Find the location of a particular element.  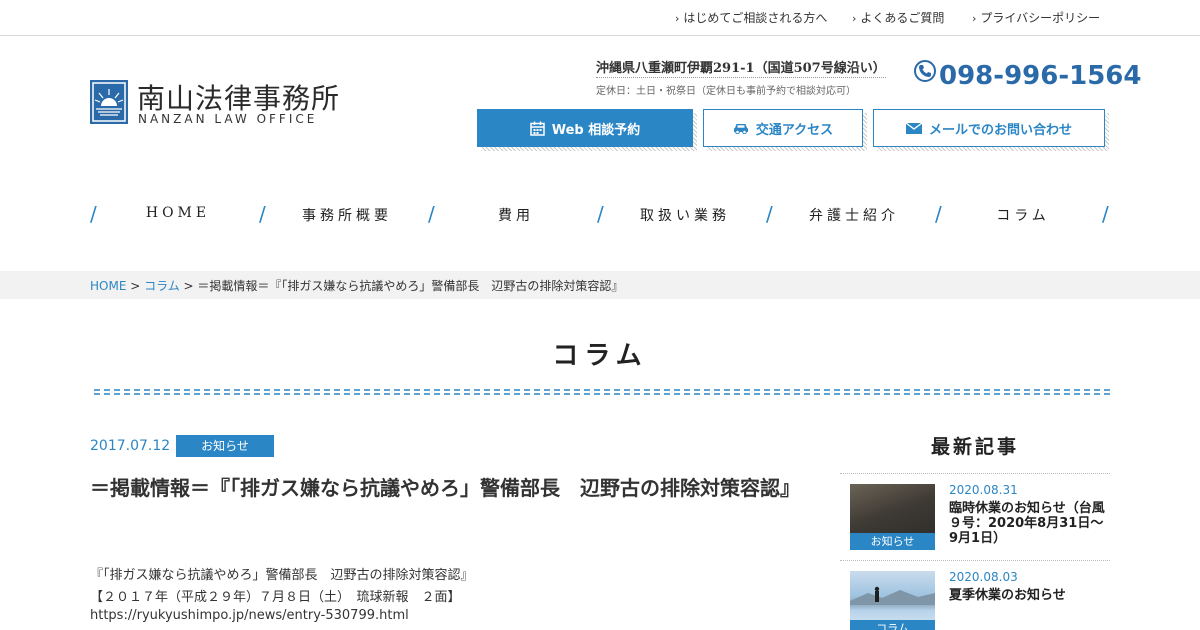

faq-link: › よくあるご質問 is located at coordinates (898, 17).